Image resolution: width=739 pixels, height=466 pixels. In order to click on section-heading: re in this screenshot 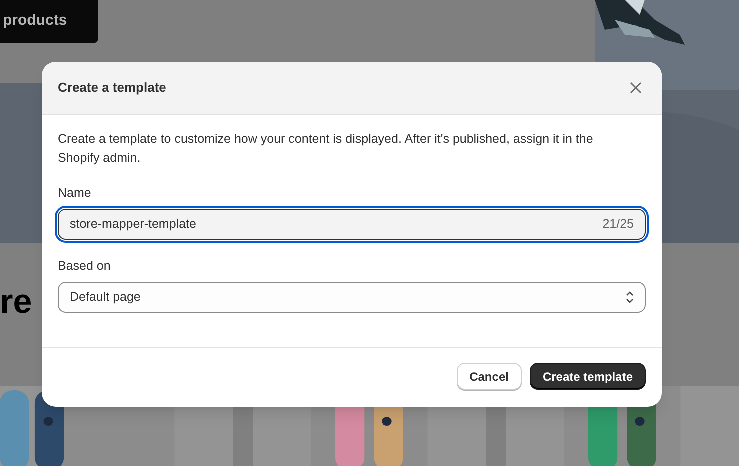, I will do `click(16, 302)`.